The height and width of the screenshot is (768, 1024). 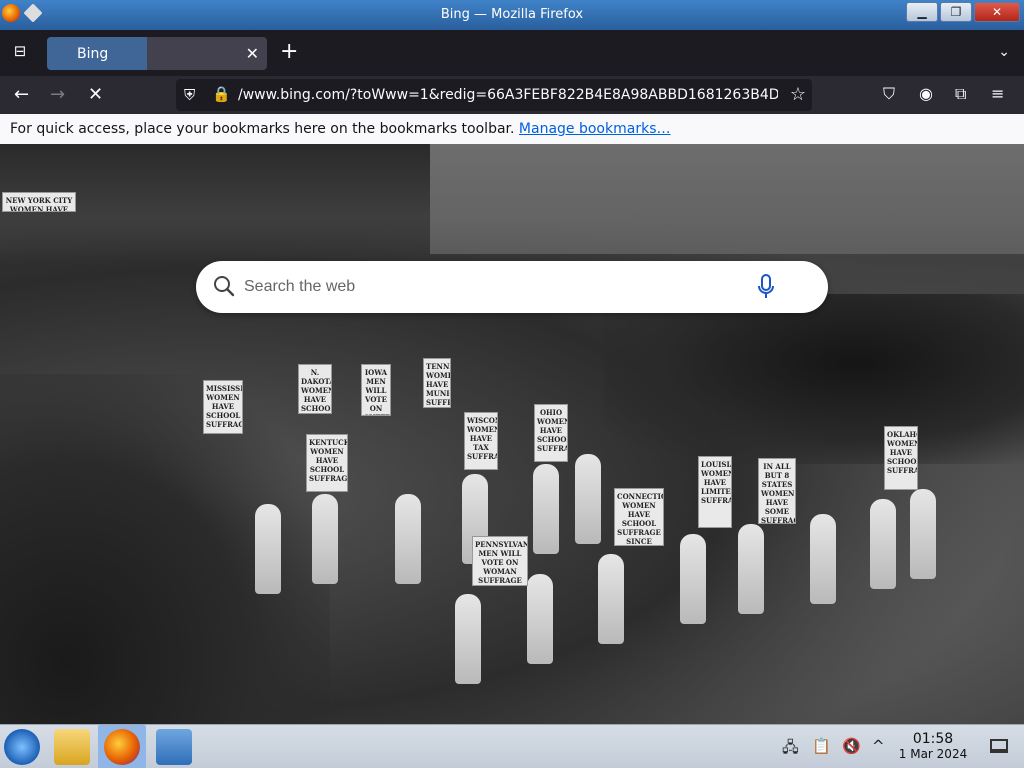 I want to click on tab-bing: Bing ✕, so click(x=157, y=53).